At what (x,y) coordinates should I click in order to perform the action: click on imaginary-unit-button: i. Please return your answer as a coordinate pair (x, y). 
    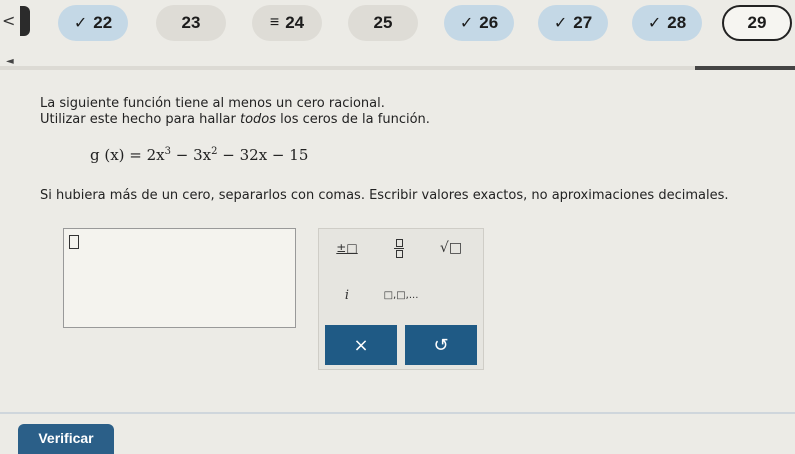
    Looking at the image, I should click on (347, 295).